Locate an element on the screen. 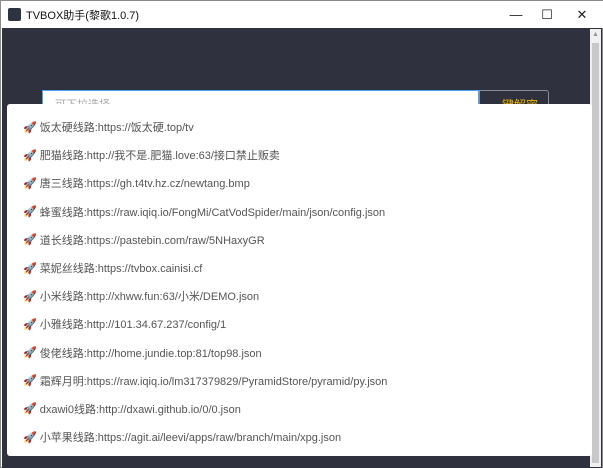  dropdown-option: 🚀 道长线路:https://pastebin.com/raw/5NHaxyGR is located at coordinates (299, 240).